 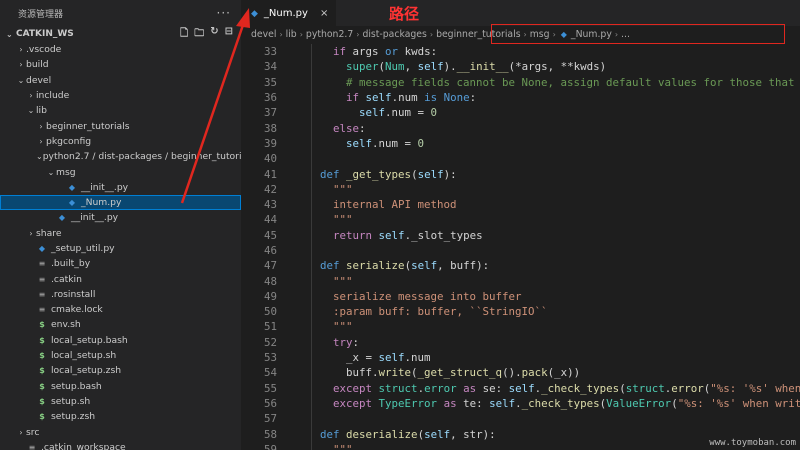 I want to click on code-line: 36 if self.num is None:, so click(x=520, y=97).